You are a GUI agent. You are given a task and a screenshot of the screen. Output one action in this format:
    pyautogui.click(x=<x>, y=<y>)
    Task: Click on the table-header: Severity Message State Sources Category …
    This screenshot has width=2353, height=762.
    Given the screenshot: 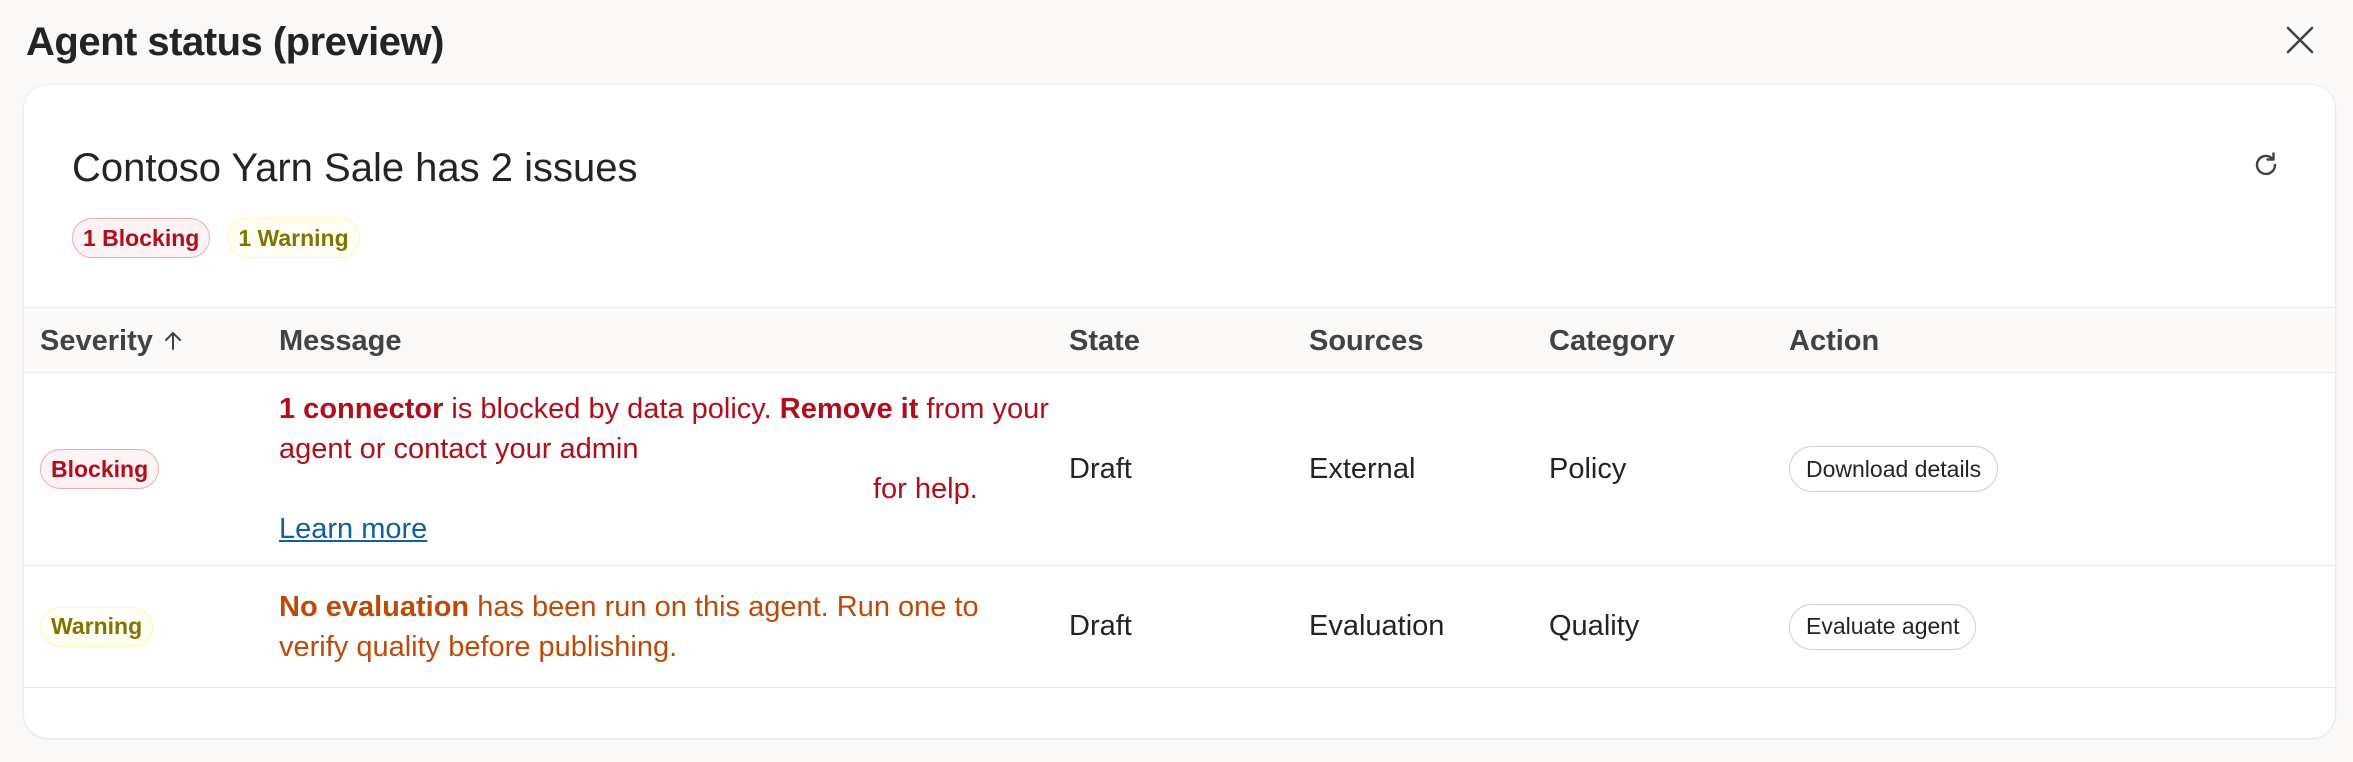 What is the action you would take?
    pyautogui.click(x=1179, y=340)
    